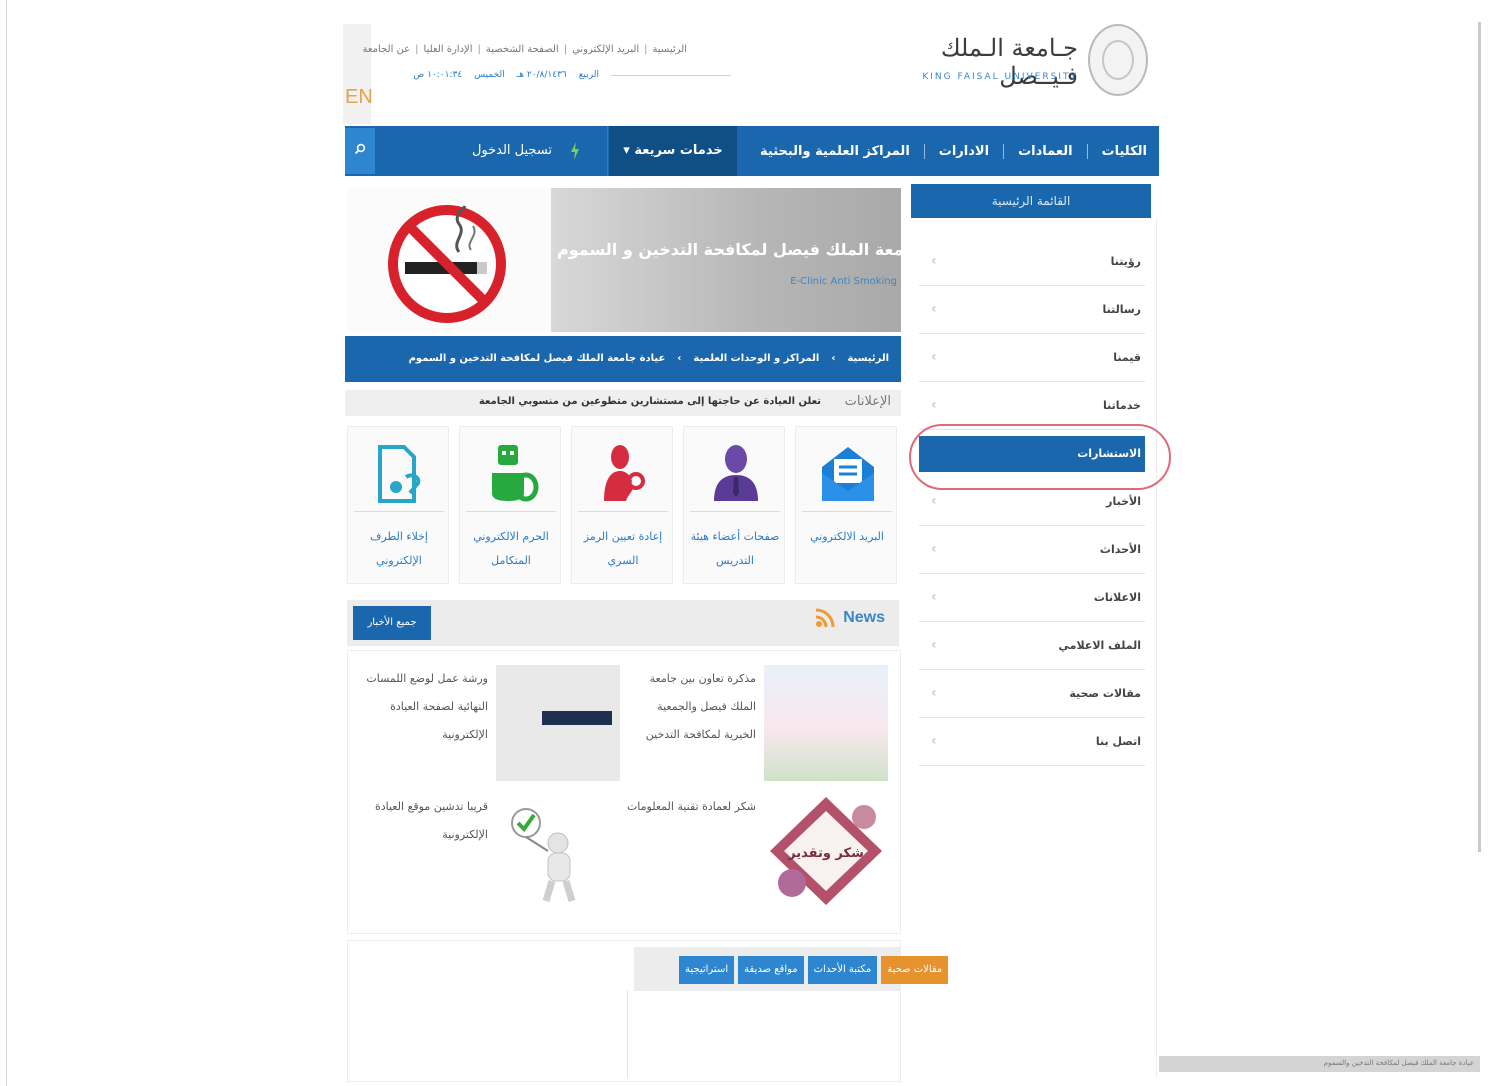 The image size is (1492, 1086). I want to click on news-item: شكر وتقدير شكر لعمادة تقنية المعلومات, so click(761, 852).